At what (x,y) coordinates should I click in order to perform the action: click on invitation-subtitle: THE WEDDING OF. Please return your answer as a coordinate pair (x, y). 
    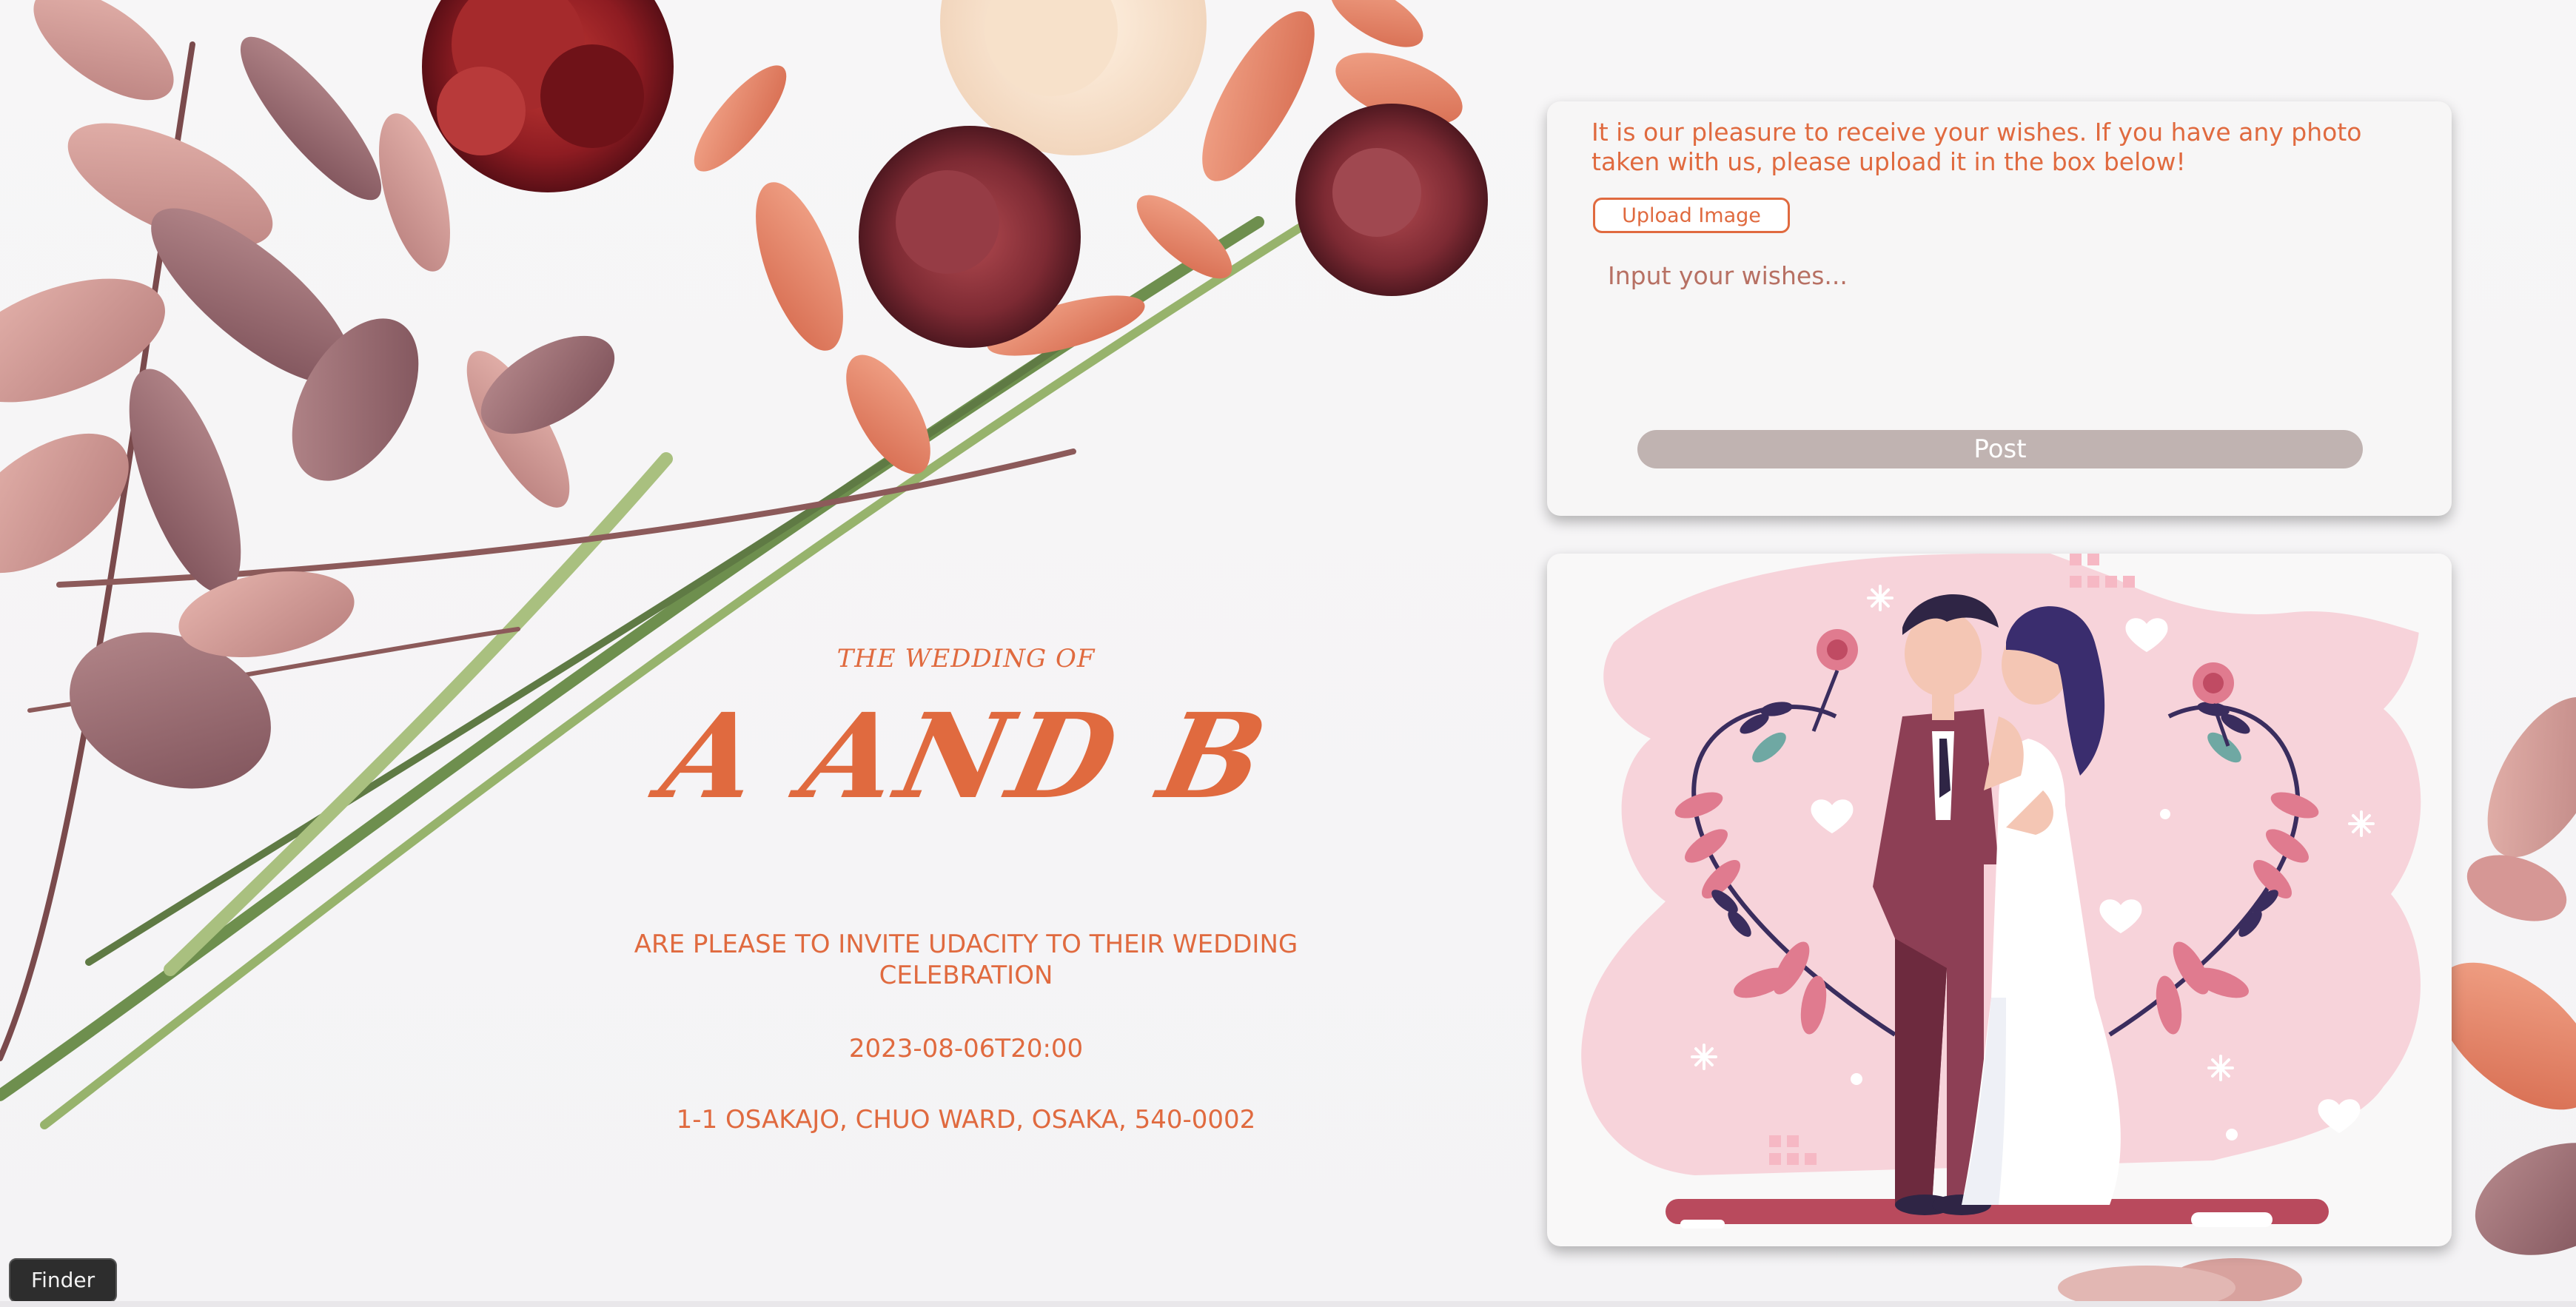
    Looking at the image, I should click on (966, 658).